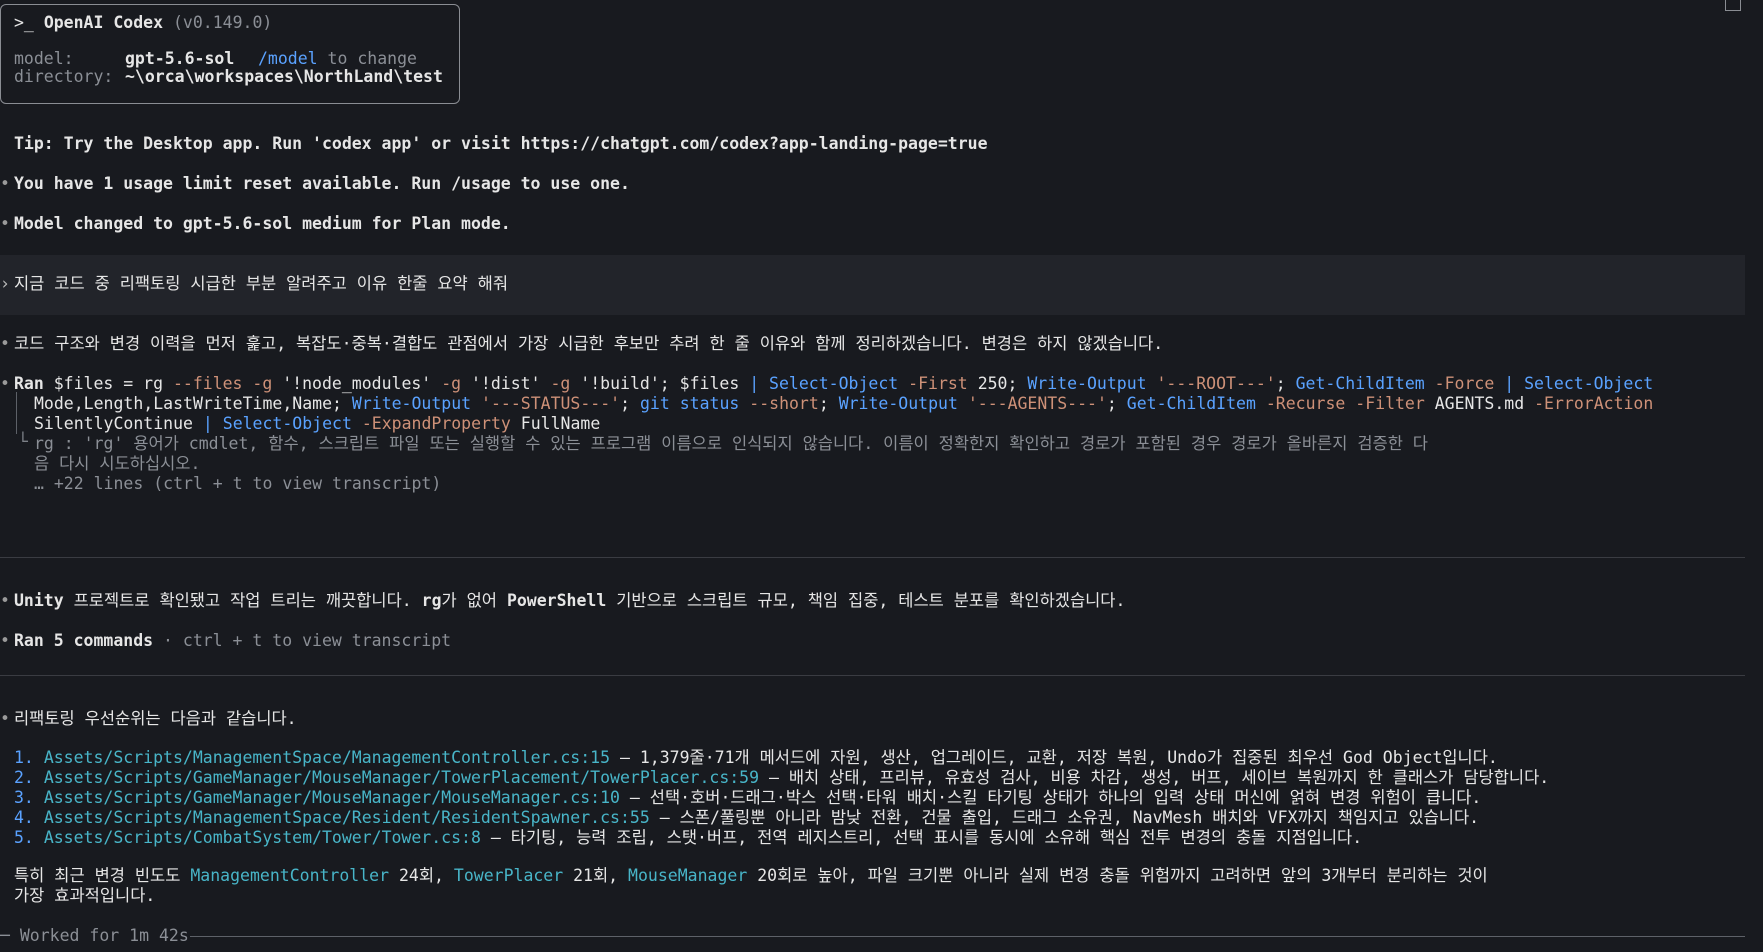 This screenshot has height=952, width=1763. I want to click on summary-file-ref: ManagementController, so click(289, 875).